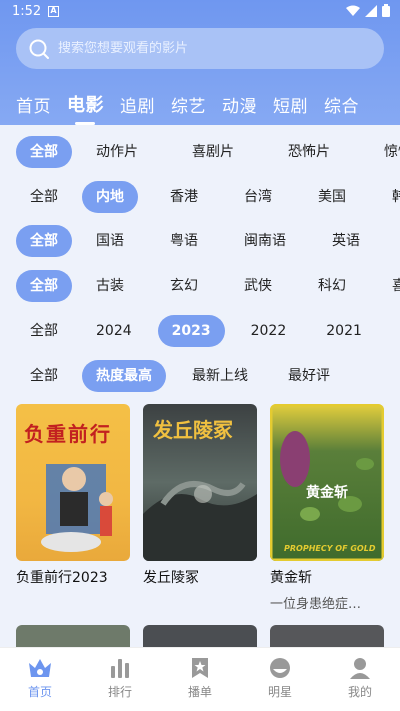 The width and height of the screenshot is (400, 711). I want to click on chip-genre-horror: 恐怖片, so click(309, 152).